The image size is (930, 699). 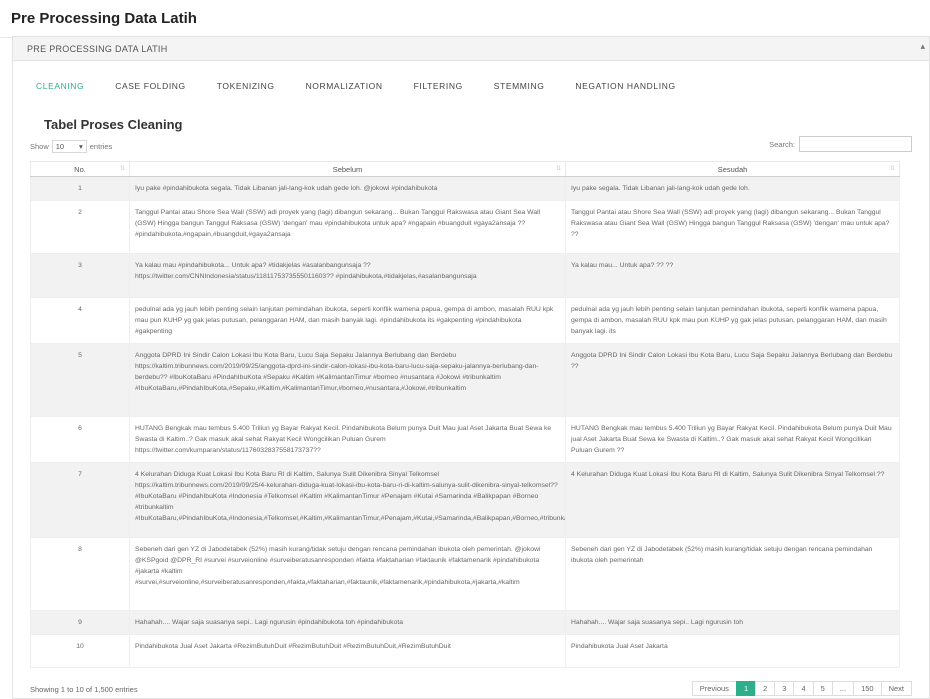 What do you see at coordinates (80, 188) in the screenshot?
I see `cell-no: 1` at bounding box center [80, 188].